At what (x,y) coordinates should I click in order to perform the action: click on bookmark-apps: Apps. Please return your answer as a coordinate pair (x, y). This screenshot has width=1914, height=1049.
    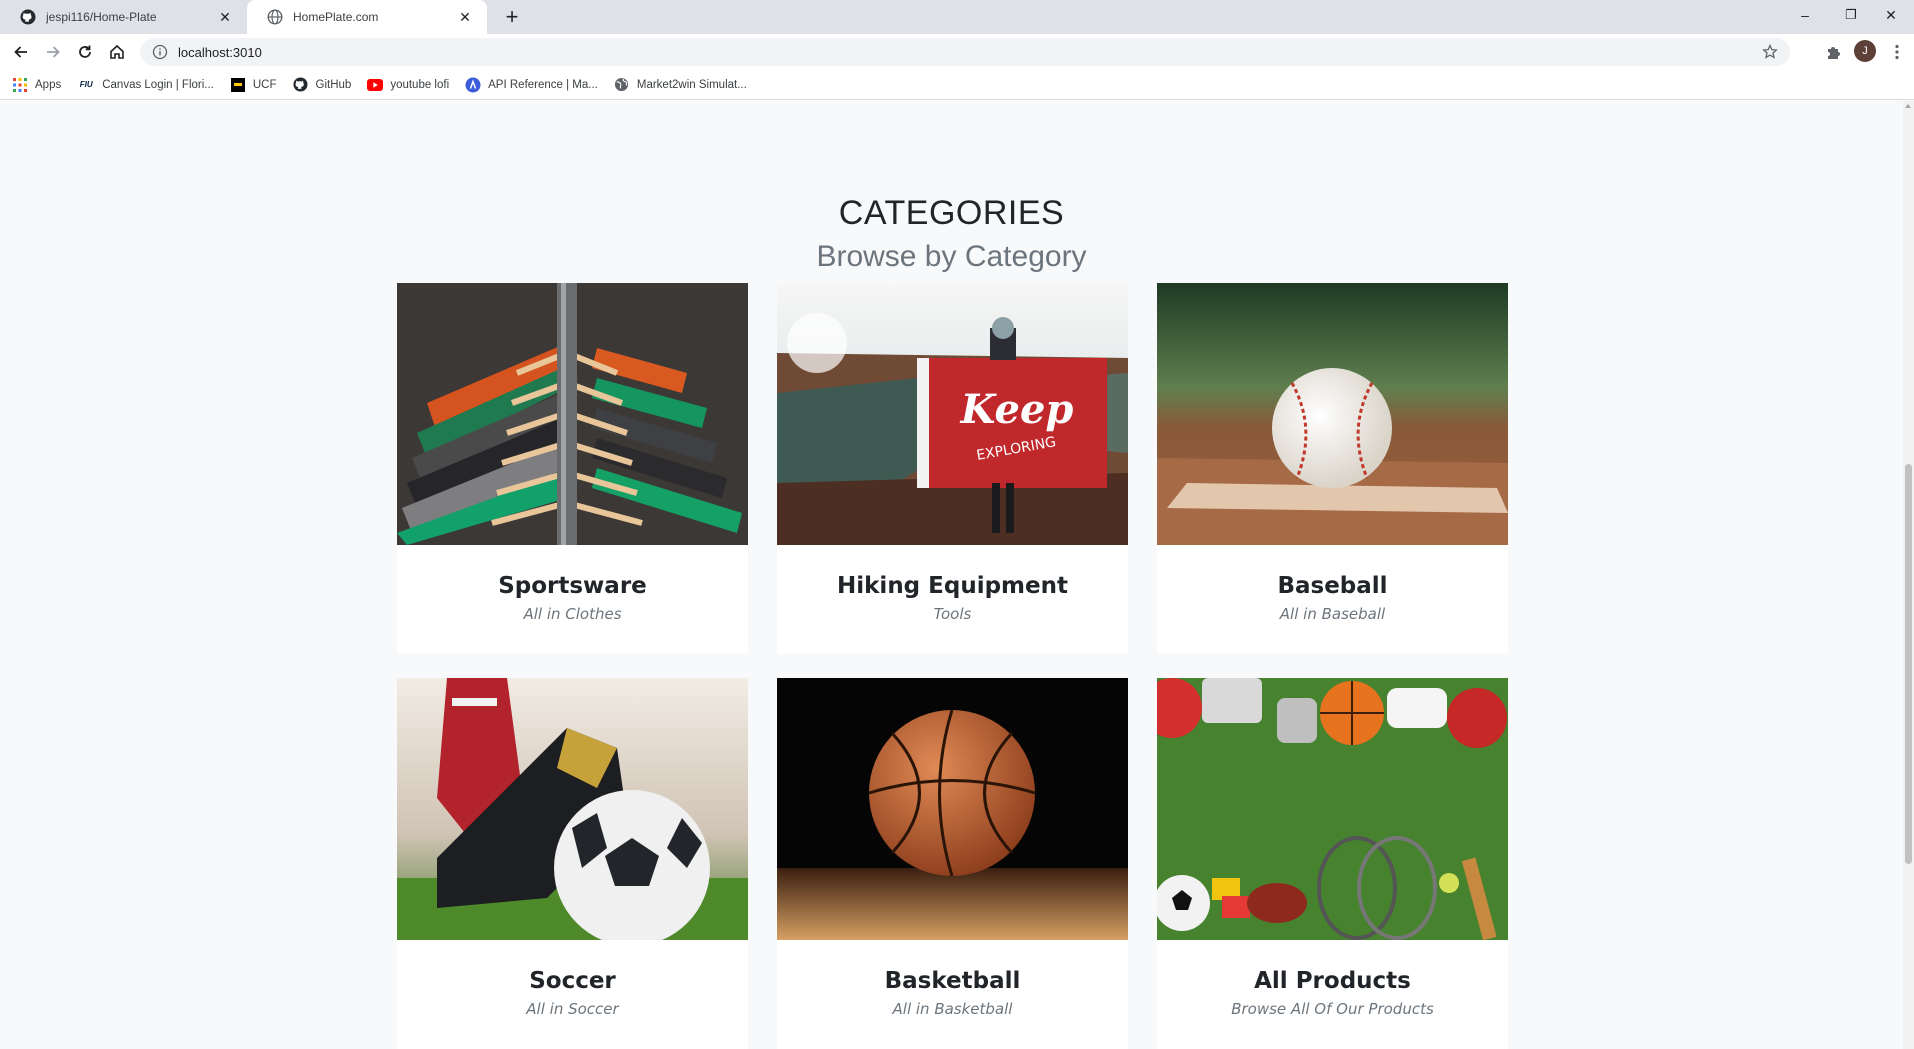
    Looking at the image, I should click on (36, 85).